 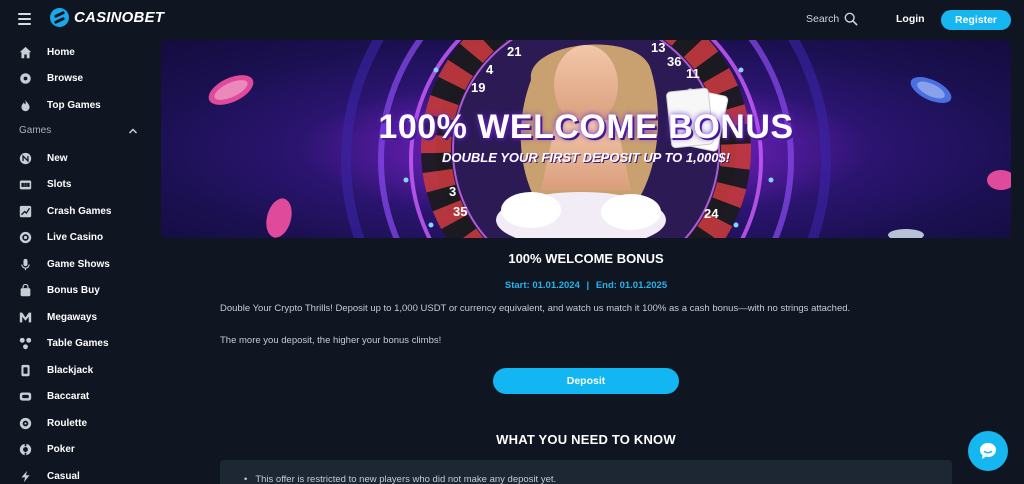 What do you see at coordinates (711, 213) in the screenshot?
I see `roulette-number: 24` at bounding box center [711, 213].